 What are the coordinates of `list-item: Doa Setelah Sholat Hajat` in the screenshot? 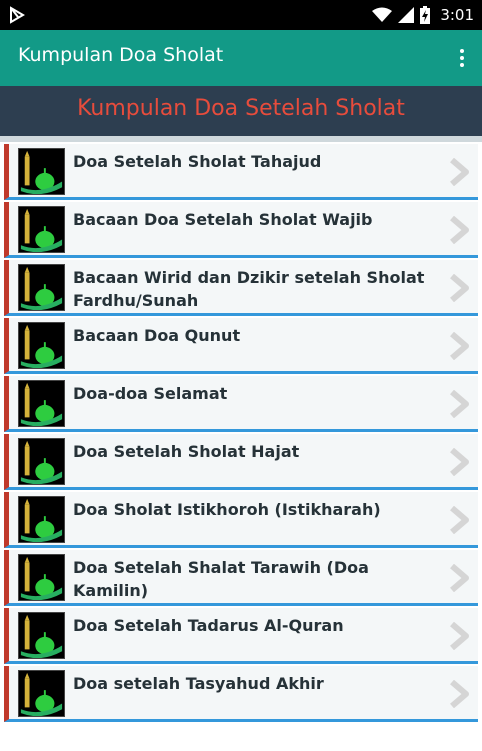 It's located at (241, 462).